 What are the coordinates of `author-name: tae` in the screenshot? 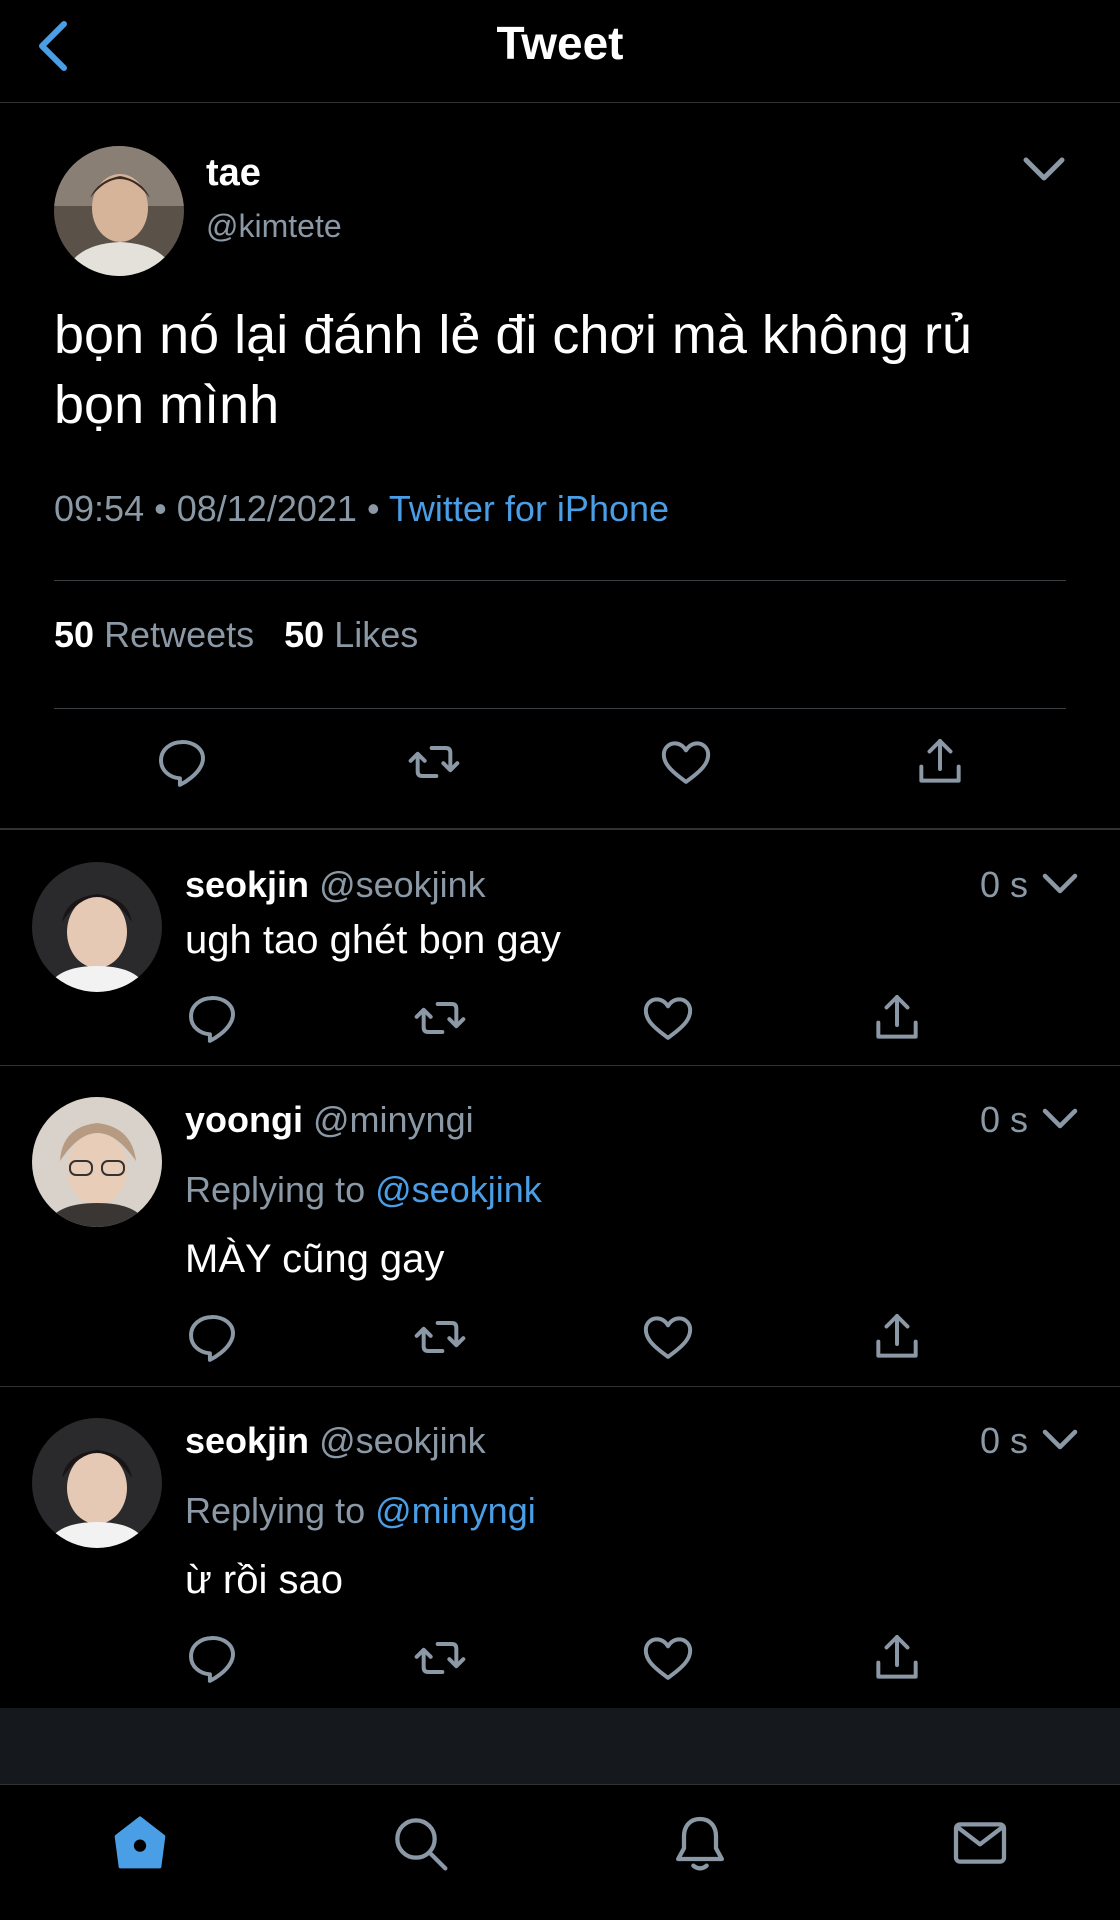 It's located at (233, 173).